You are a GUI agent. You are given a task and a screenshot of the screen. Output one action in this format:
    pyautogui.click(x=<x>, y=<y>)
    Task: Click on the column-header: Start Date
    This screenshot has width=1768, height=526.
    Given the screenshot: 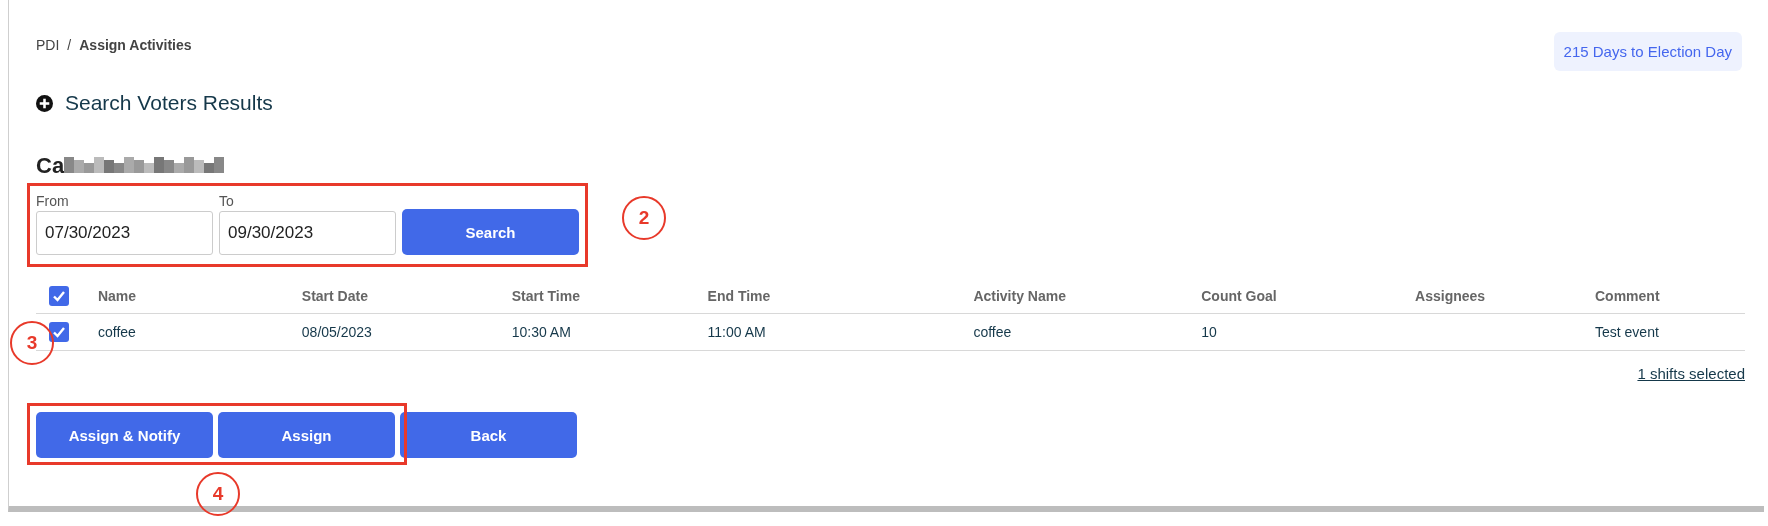 What is the action you would take?
    pyautogui.click(x=334, y=296)
    